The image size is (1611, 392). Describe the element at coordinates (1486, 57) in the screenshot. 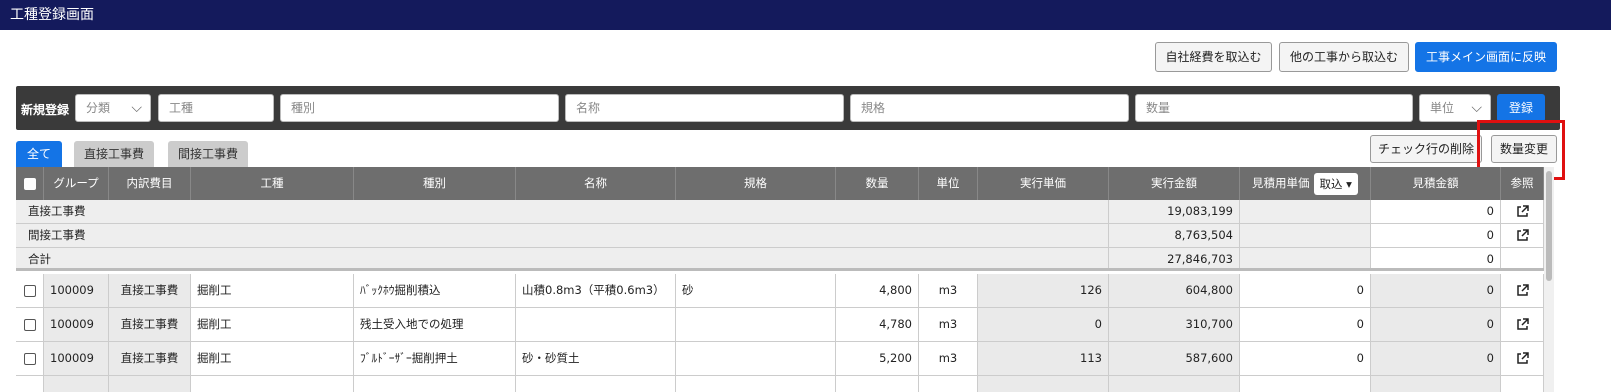

I see `reflect-main-button: 工事メイン画面に反映` at that location.